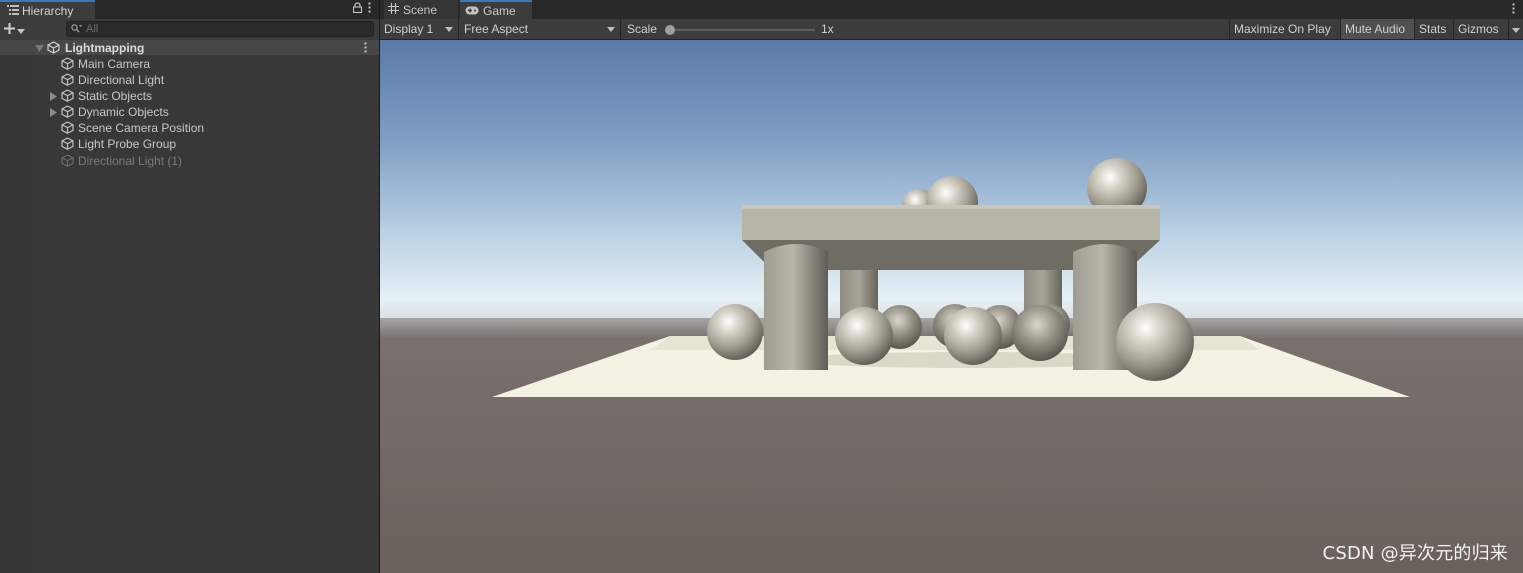 This screenshot has height=573, width=1523. I want to click on plus-icon, so click(9, 29).